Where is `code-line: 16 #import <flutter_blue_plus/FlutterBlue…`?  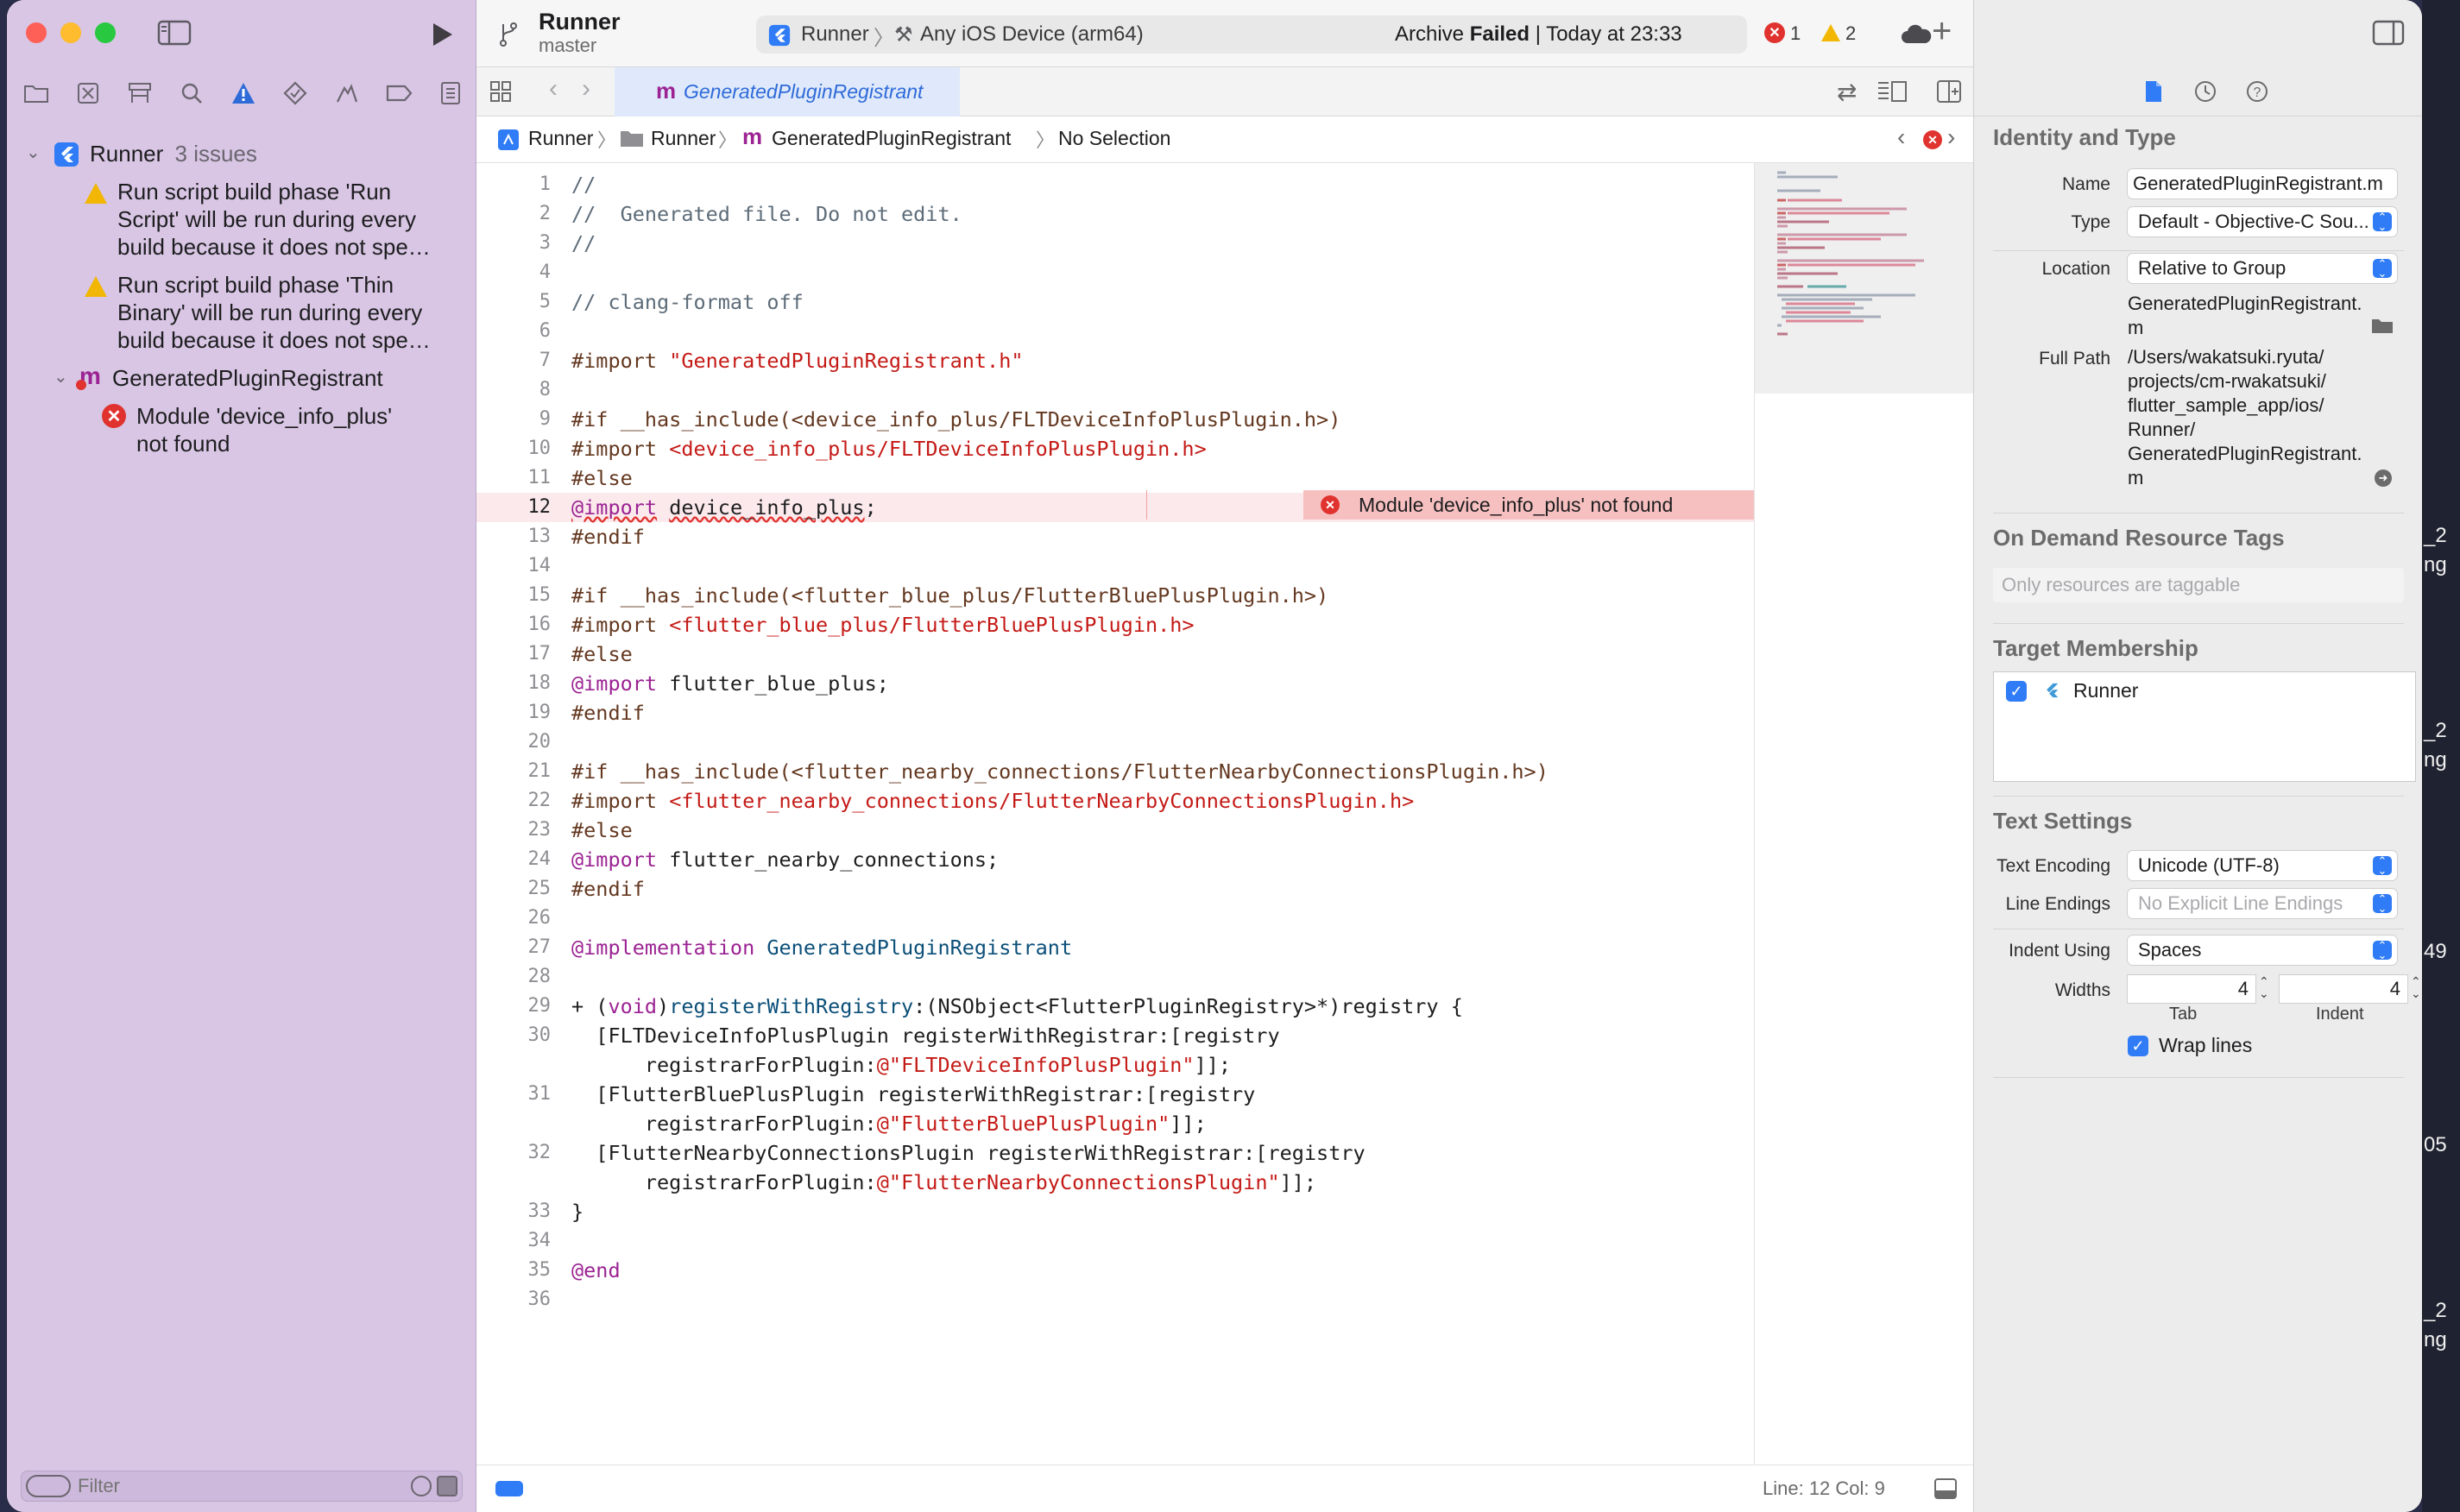
code-line: 16 #import <flutter_blue_plus/FlutterBlue… is located at coordinates (1115, 625).